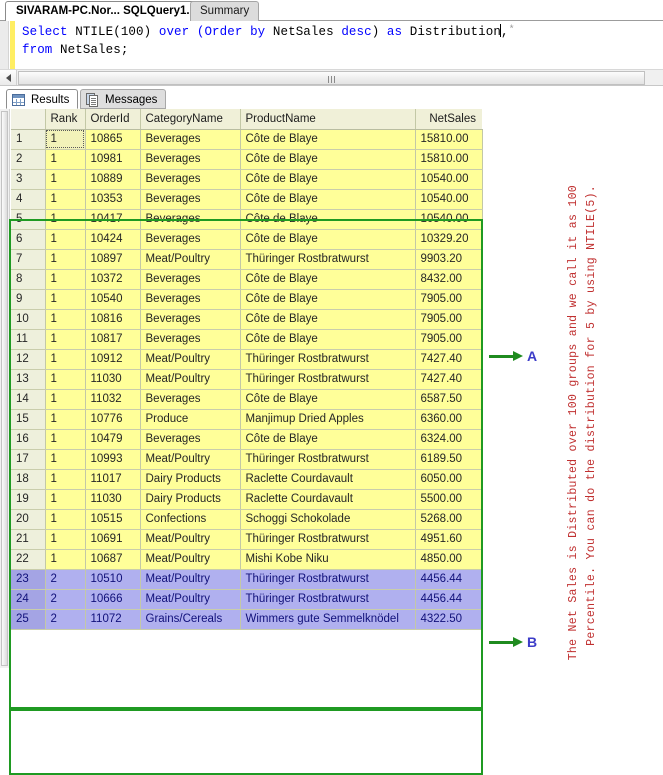  What do you see at coordinates (28, 299) in the screenshot?
I see `cell-rownum: 9` at bounding box center [28, 299].